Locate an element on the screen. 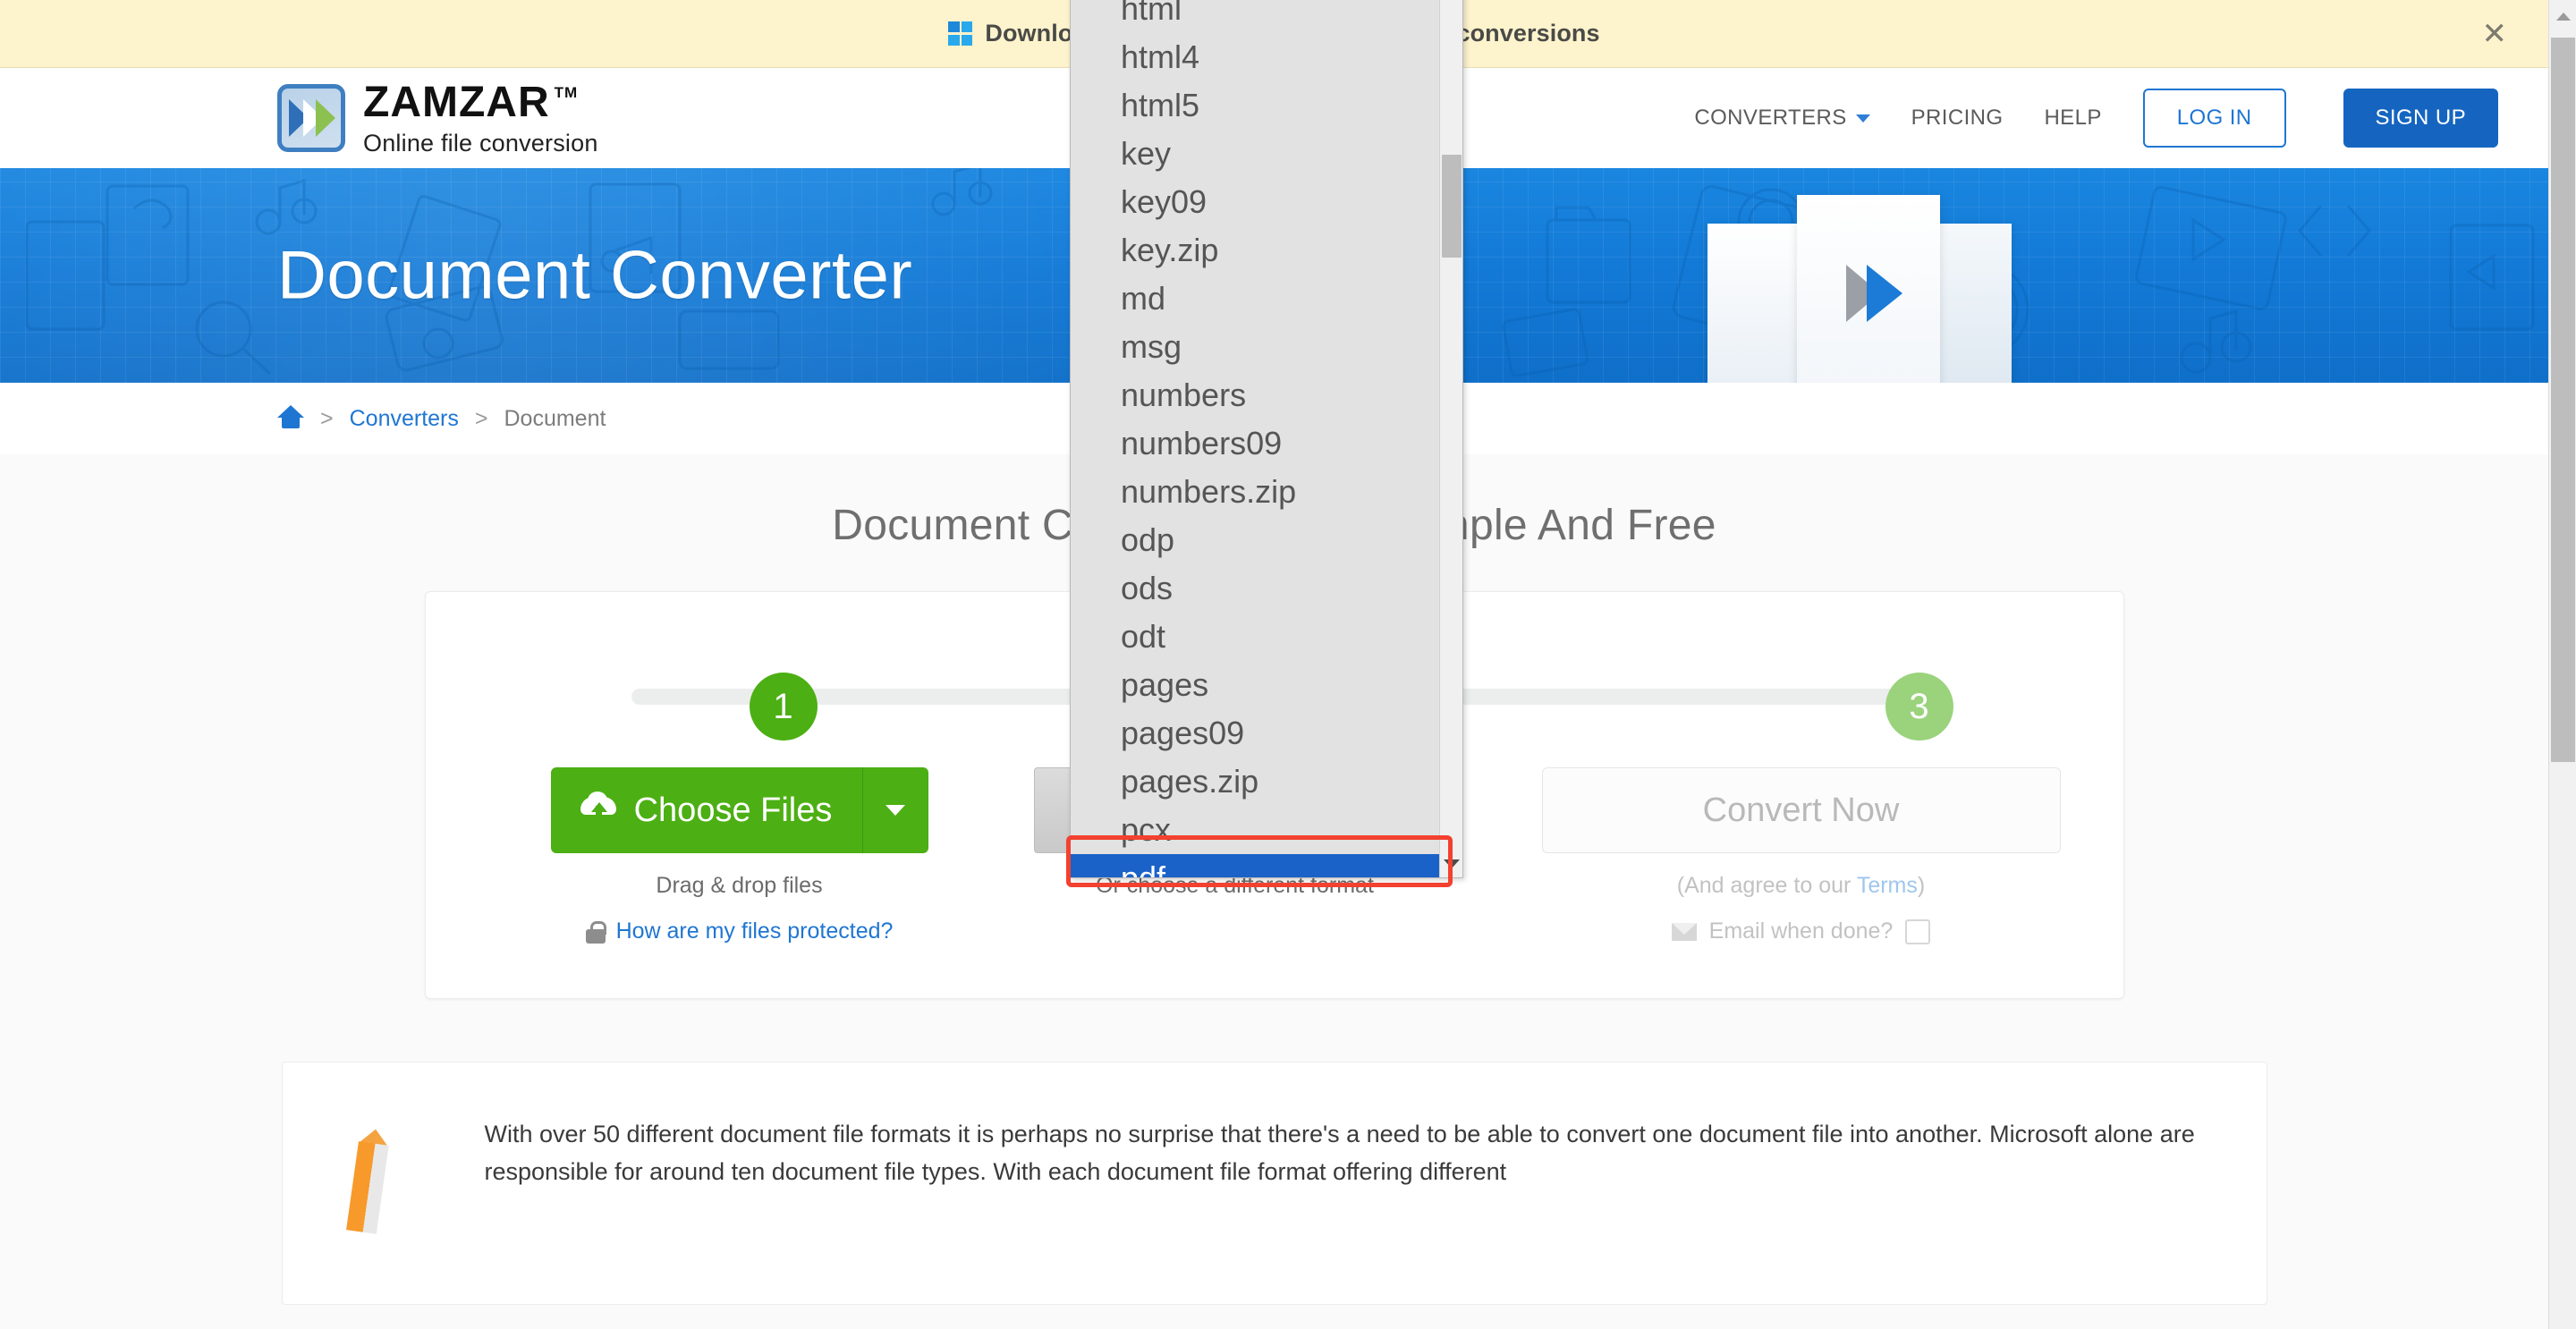 The width and height of the screenshot is (2576, 1329). dropdown-option-pcx: pcx is located at coordinates (1255, 830).